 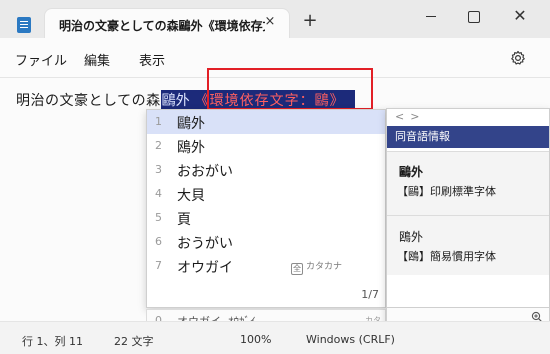 What do you see at coordinates (158, 121) in the screenshot?
I see `candidate-number: 1` at bounding box center [158, 121].